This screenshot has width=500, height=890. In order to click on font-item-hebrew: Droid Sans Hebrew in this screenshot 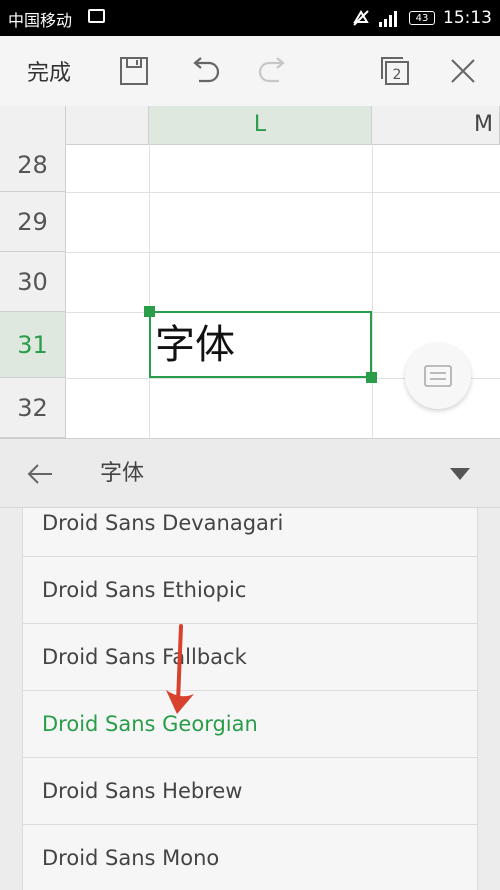, I will do `click(250, 791)`.